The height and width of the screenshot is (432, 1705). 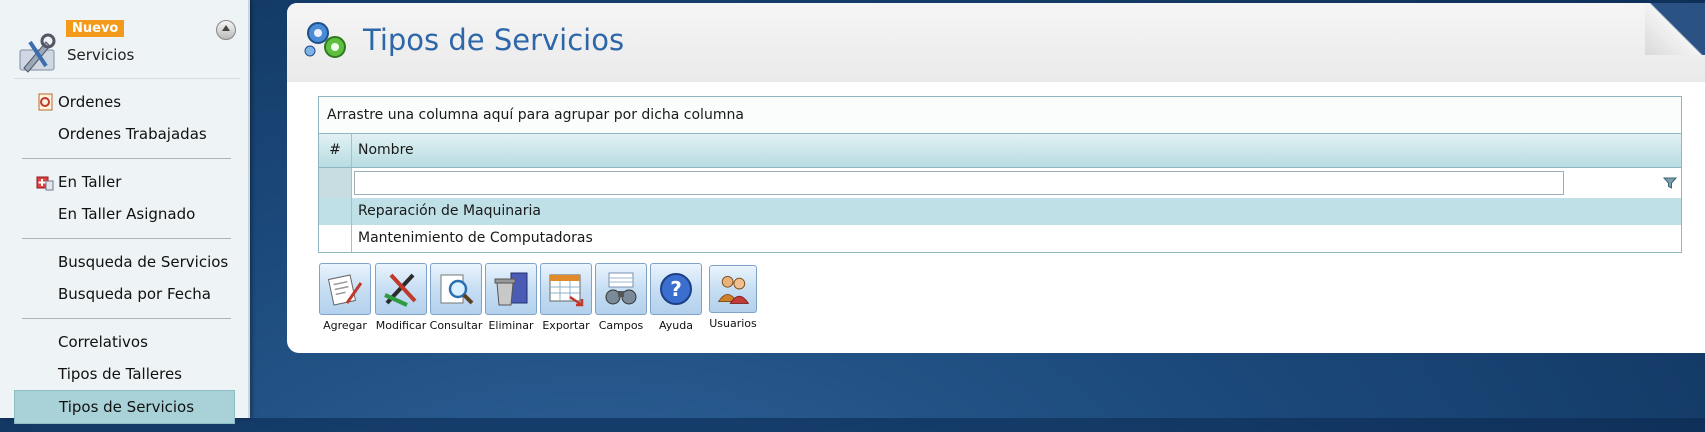 What do you see at coordinates (335, 150) in the screenshot?
I see `column-header-number: #` at bounding box center [335, 150].